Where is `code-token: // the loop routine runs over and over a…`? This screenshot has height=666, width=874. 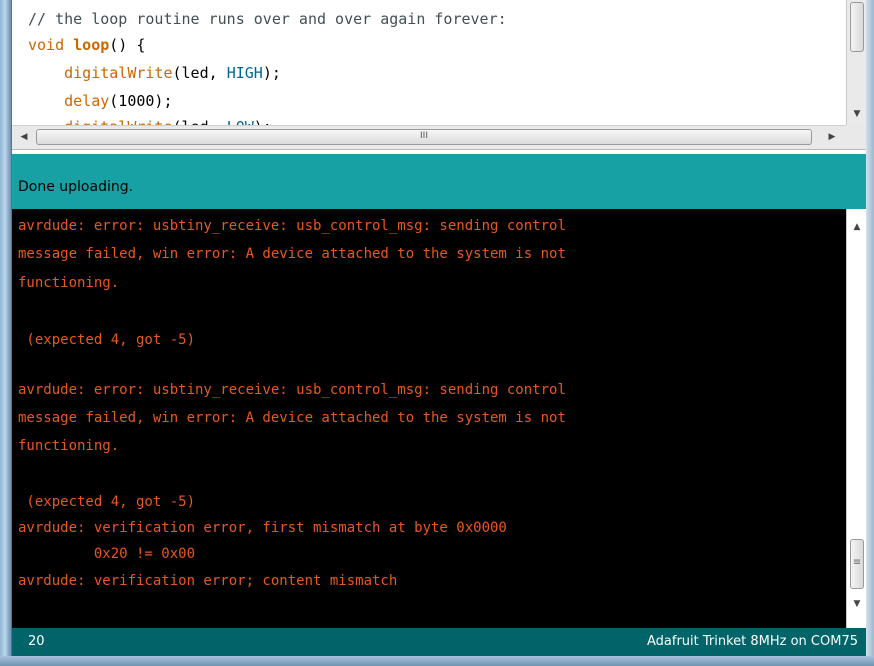 code-token: // the loop routine runs over and over a… is located at coordinates (267, 19).